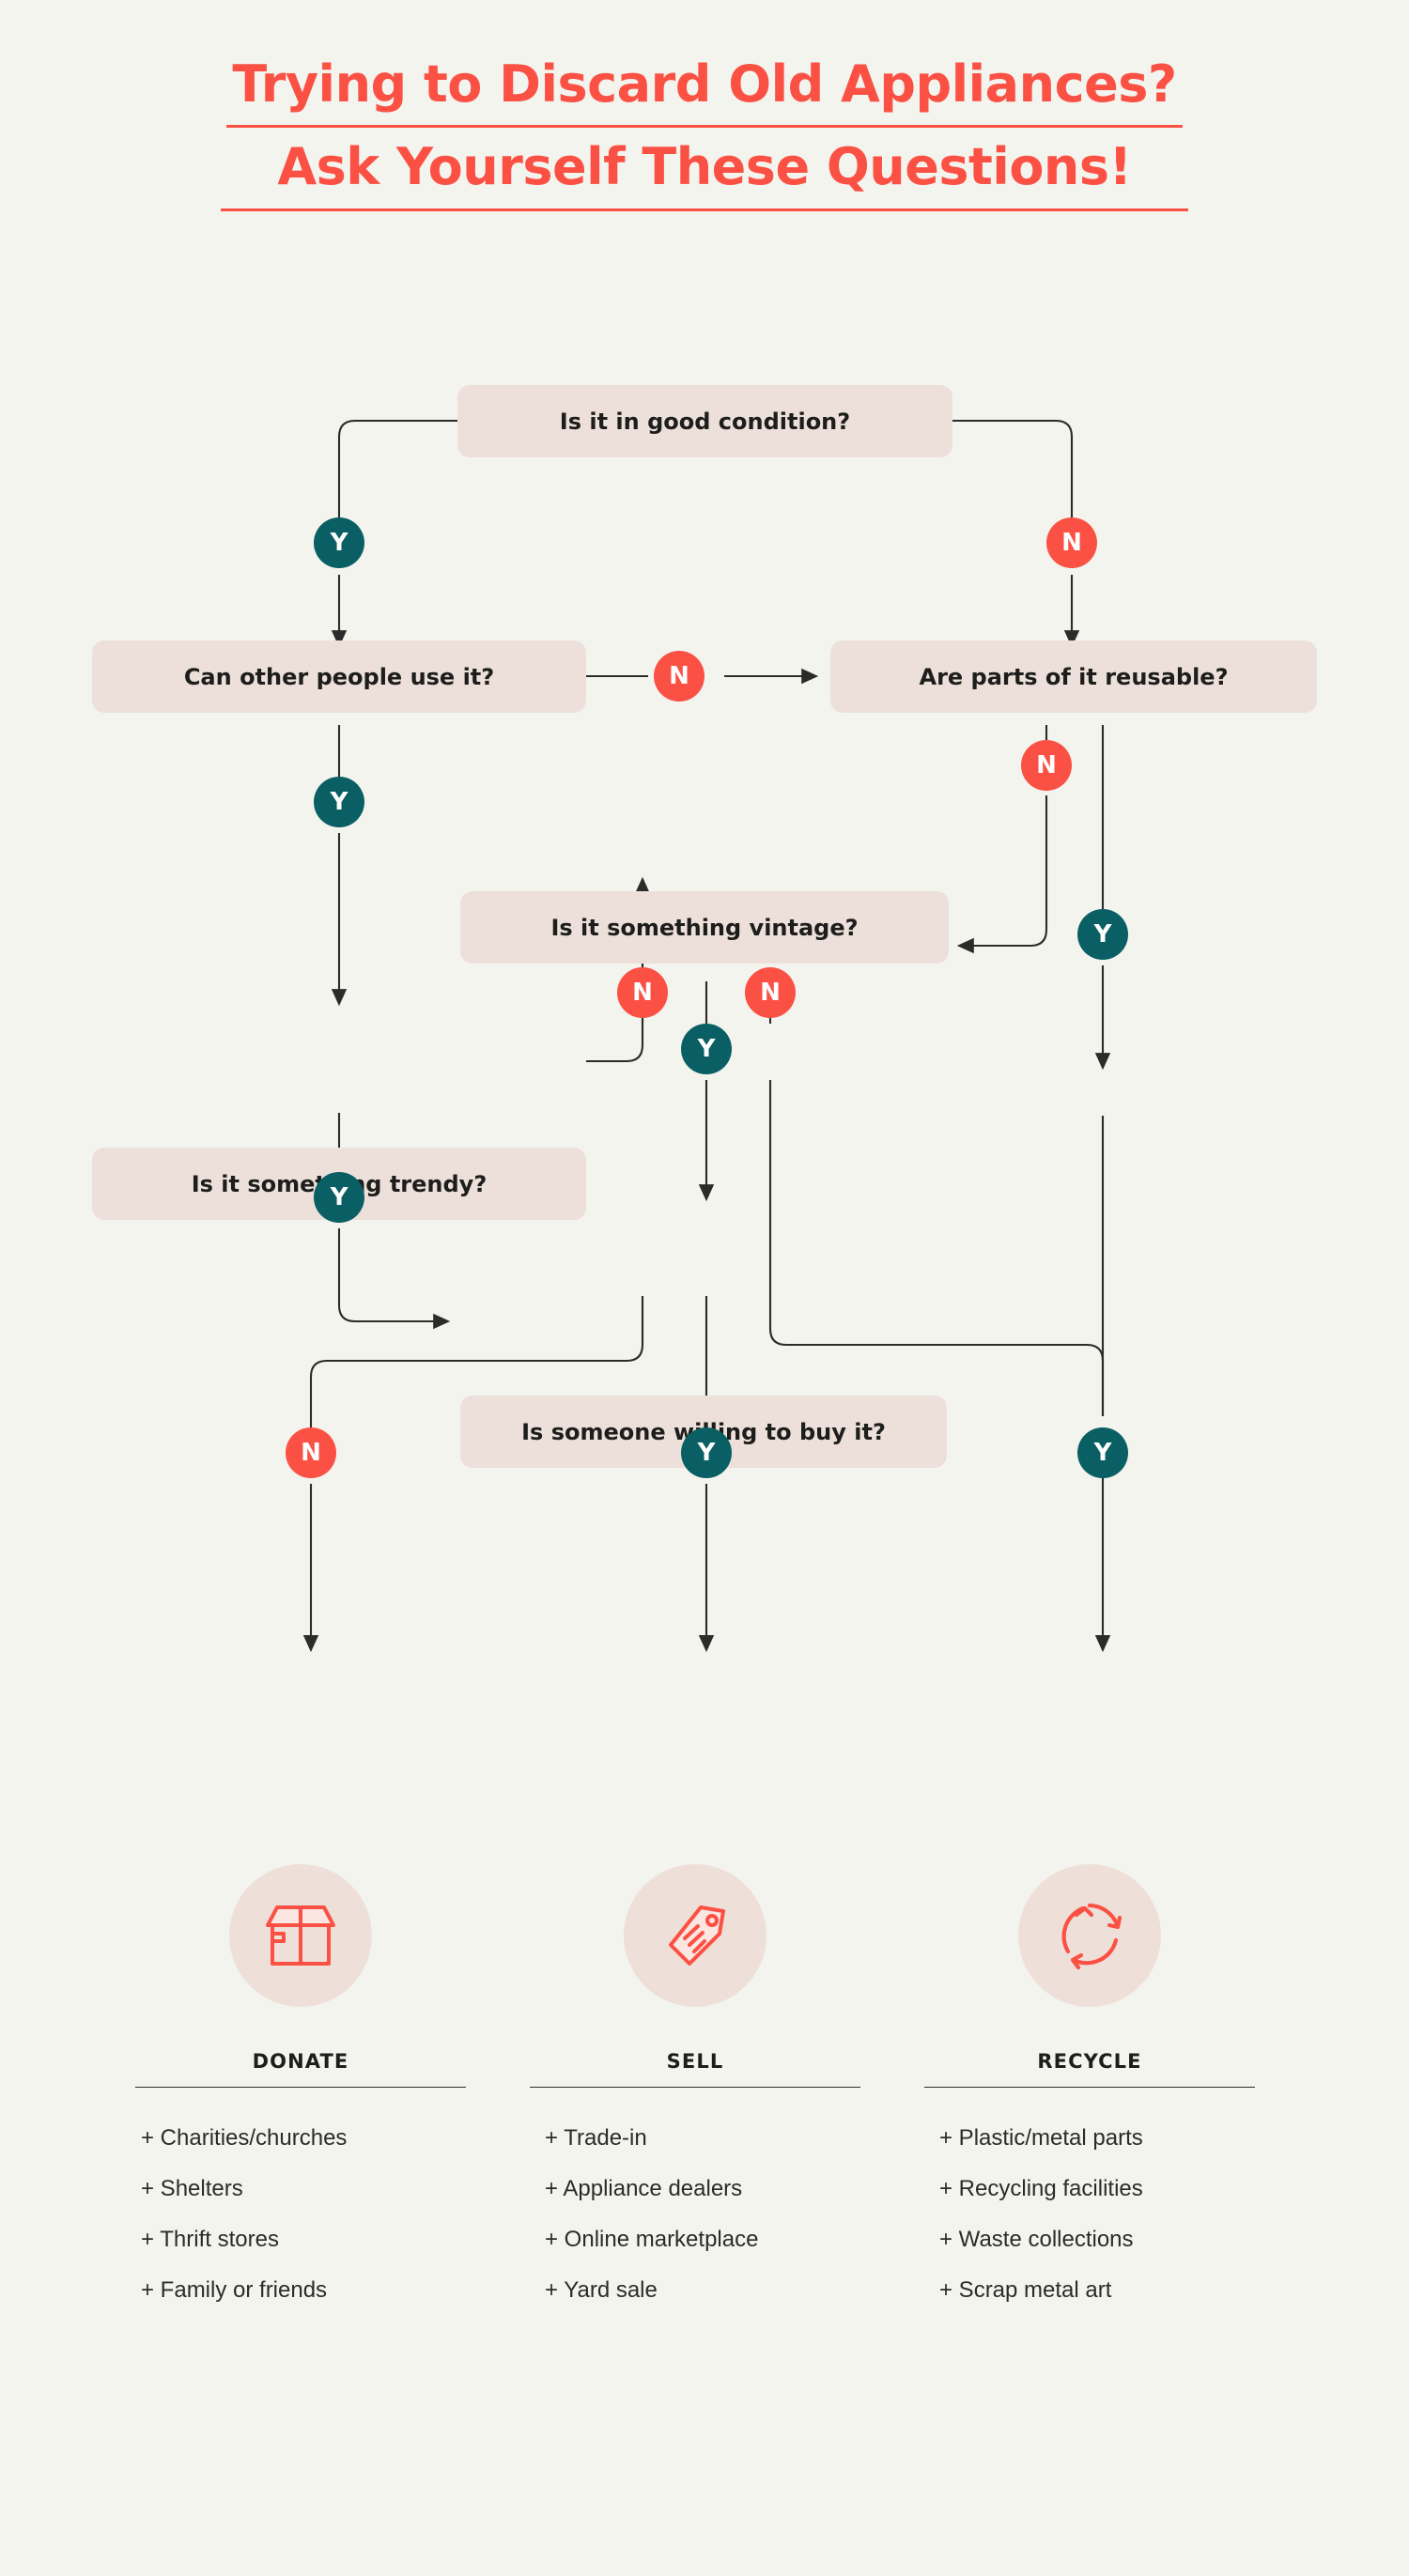 The height and width of the screenshot is (2576, 1409). I want to click on flow-node-label: Are parts of it reusable?, so click(1074, 676).